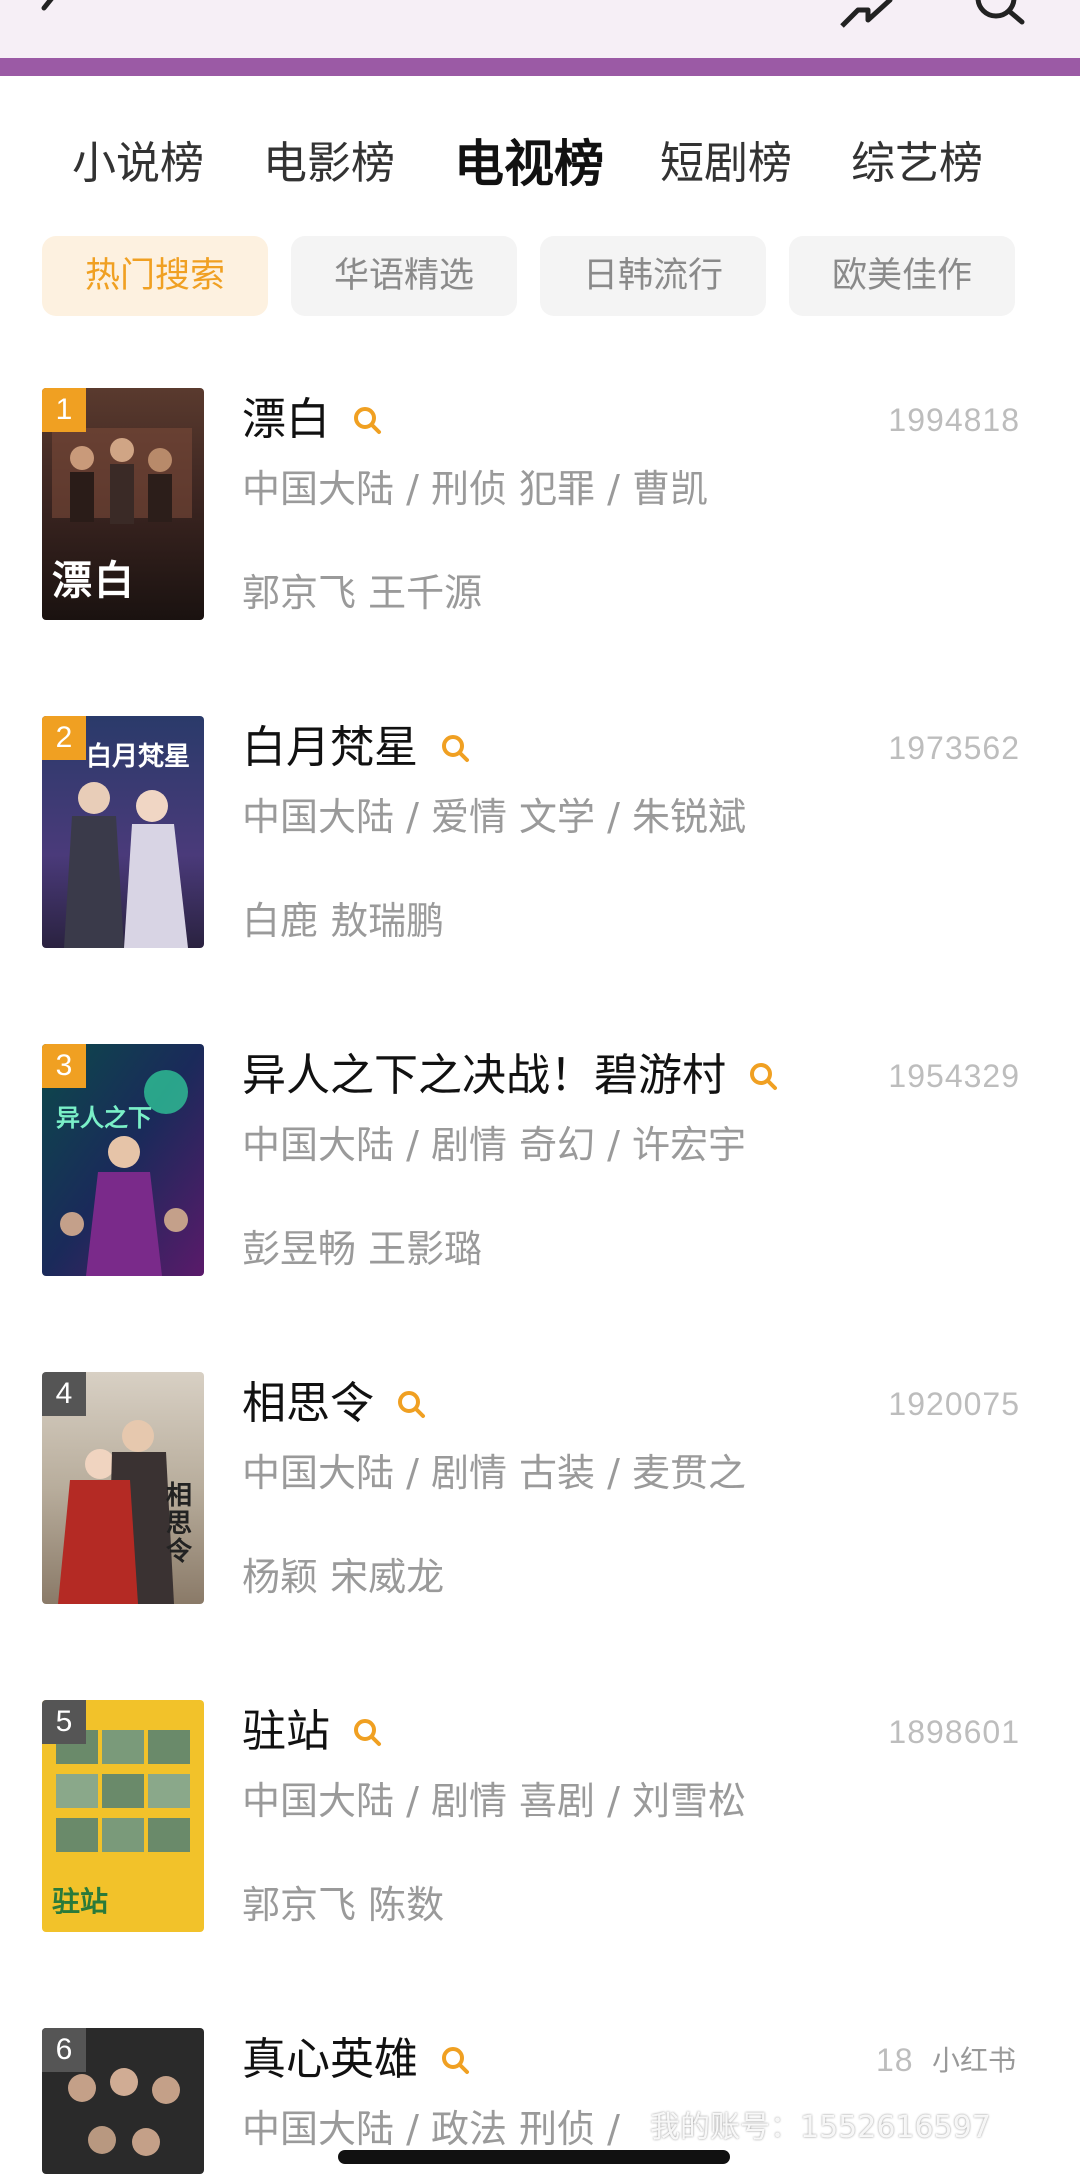  Describe the element at coordinates (954, 1404) in the screenshot. I see `item-score: 1920075` at that location.